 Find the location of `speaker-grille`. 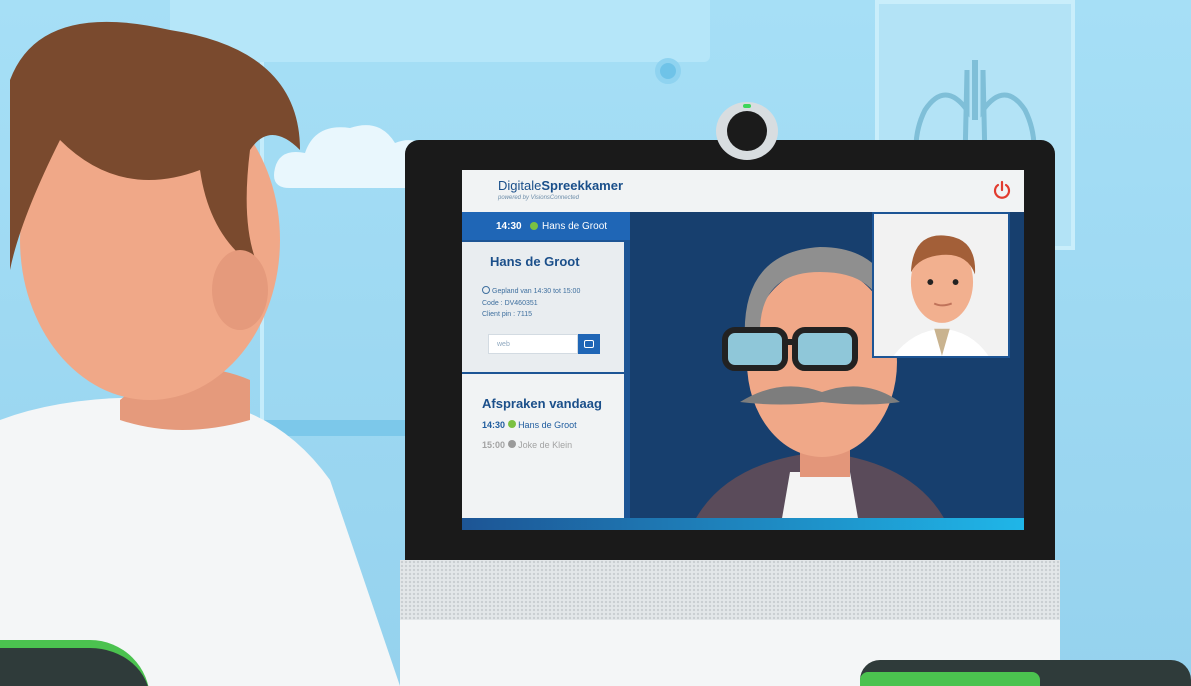

speaker-grille is located at coordinates (730, 590).